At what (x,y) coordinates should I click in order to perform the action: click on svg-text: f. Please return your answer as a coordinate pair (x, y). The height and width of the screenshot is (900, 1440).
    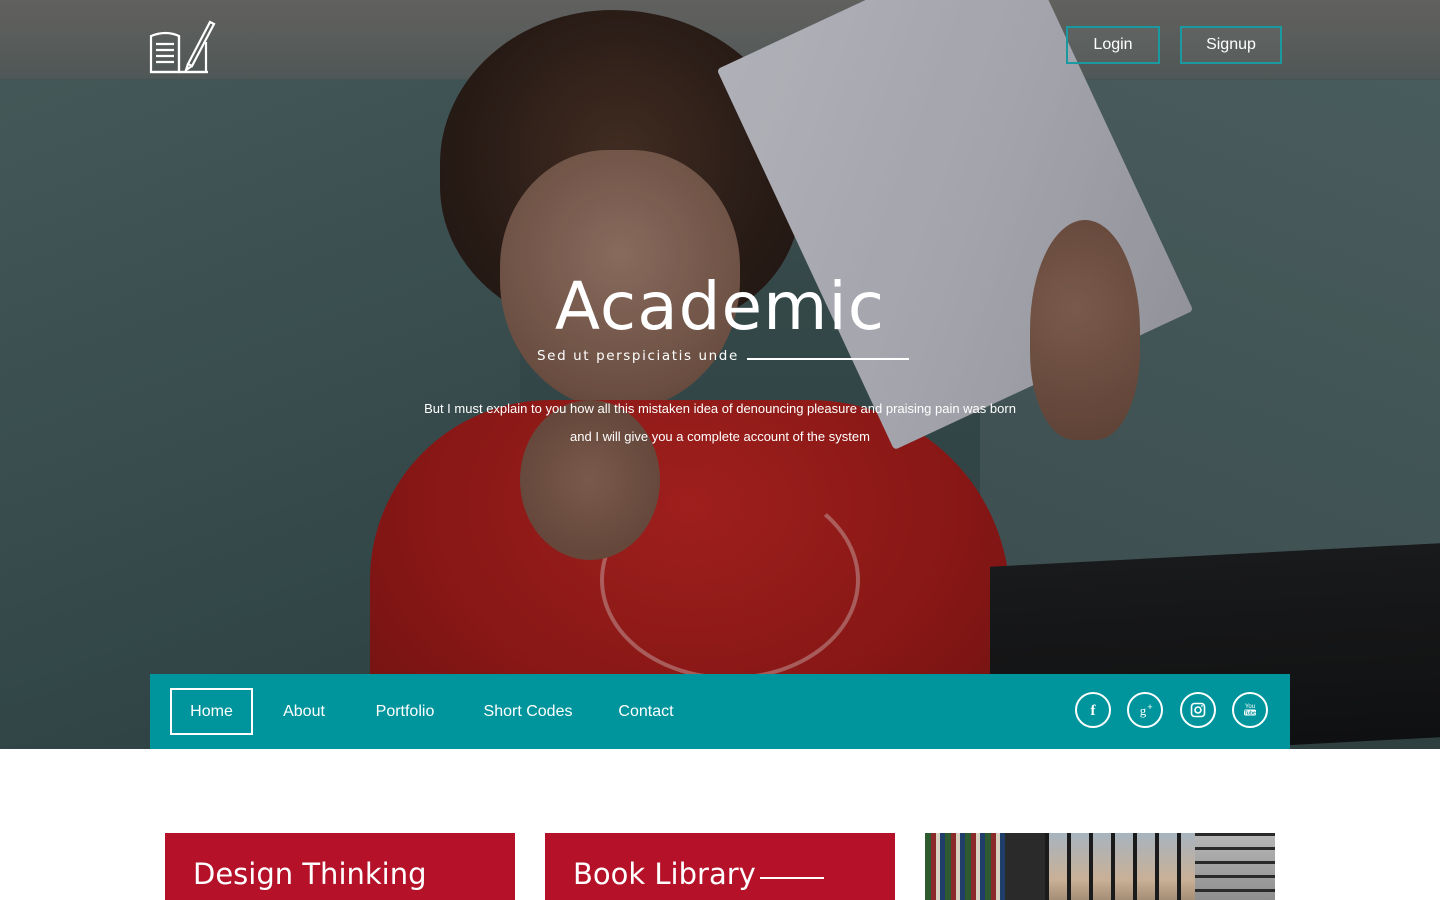
    Looking at the image, I should click on (1094, 711).